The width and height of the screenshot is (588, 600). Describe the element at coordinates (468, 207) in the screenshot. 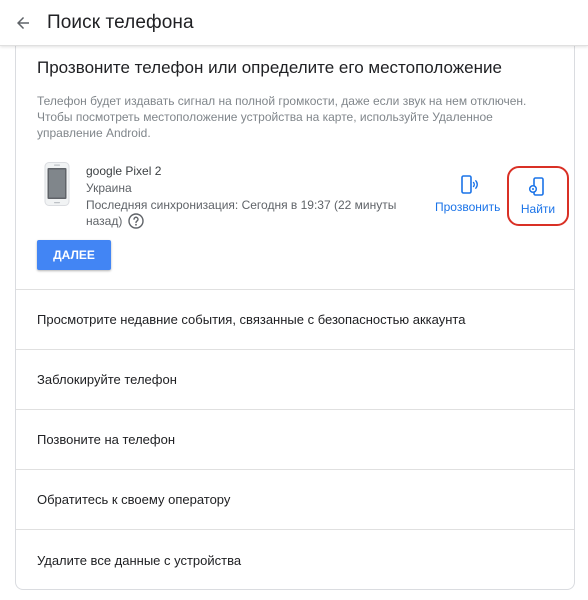

I see `ring-label: Прозвонить` at that location.